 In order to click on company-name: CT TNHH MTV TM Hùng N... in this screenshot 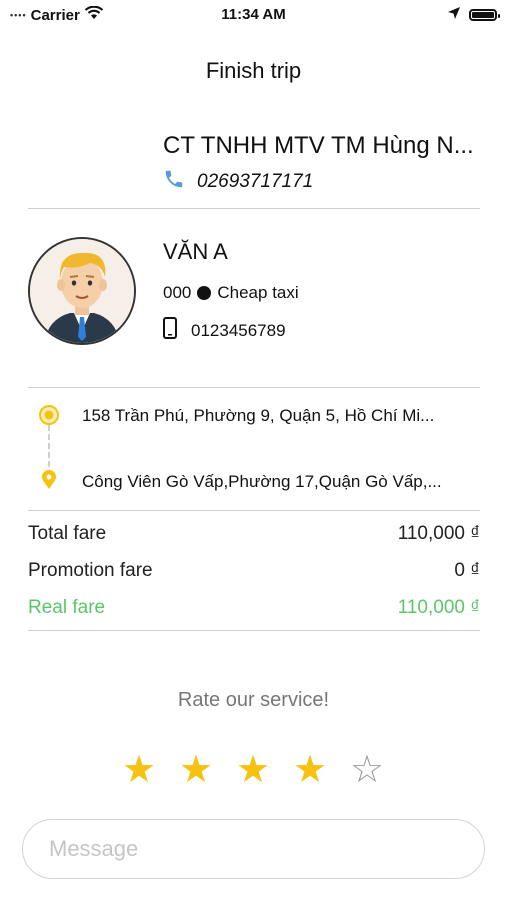, I will do `click(318, 145)`.